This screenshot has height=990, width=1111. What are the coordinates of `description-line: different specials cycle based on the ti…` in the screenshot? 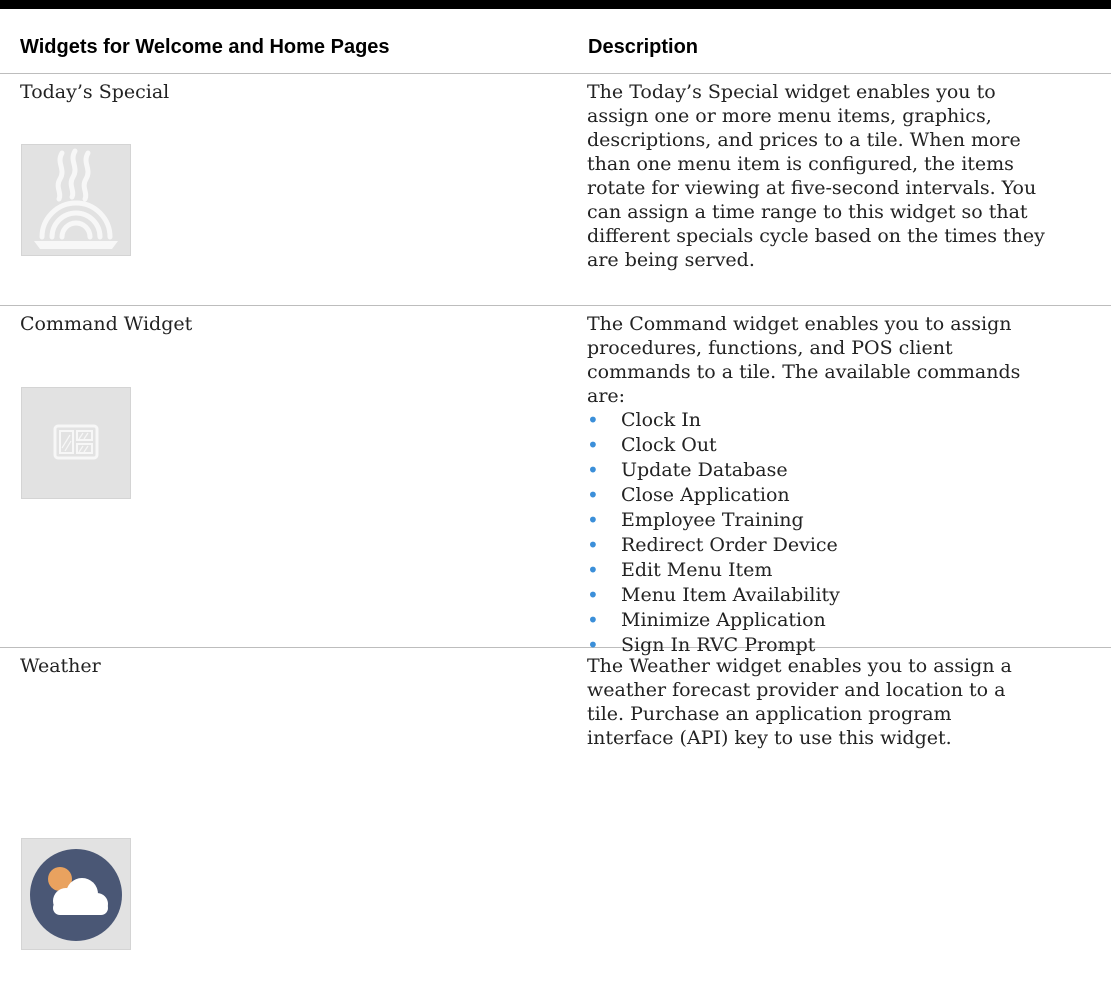 It's located at (816, 236).